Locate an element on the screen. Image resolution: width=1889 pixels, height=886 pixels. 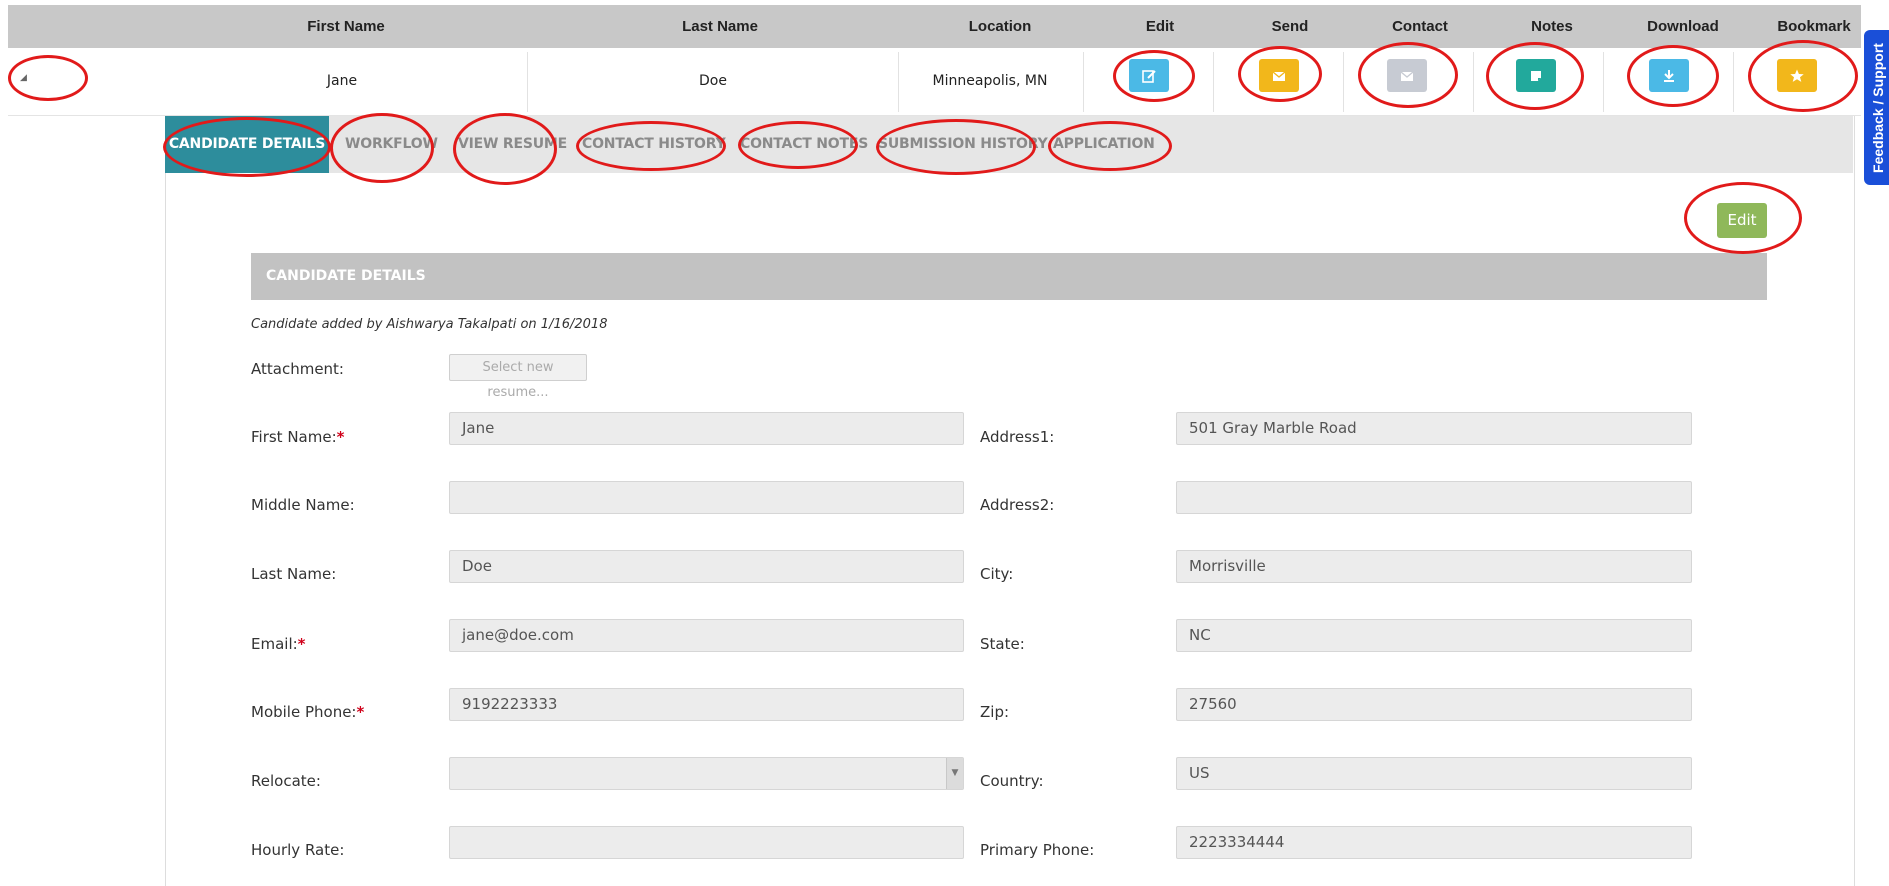
tab-application: APPLICATION is located at coordinates (1104, 144).